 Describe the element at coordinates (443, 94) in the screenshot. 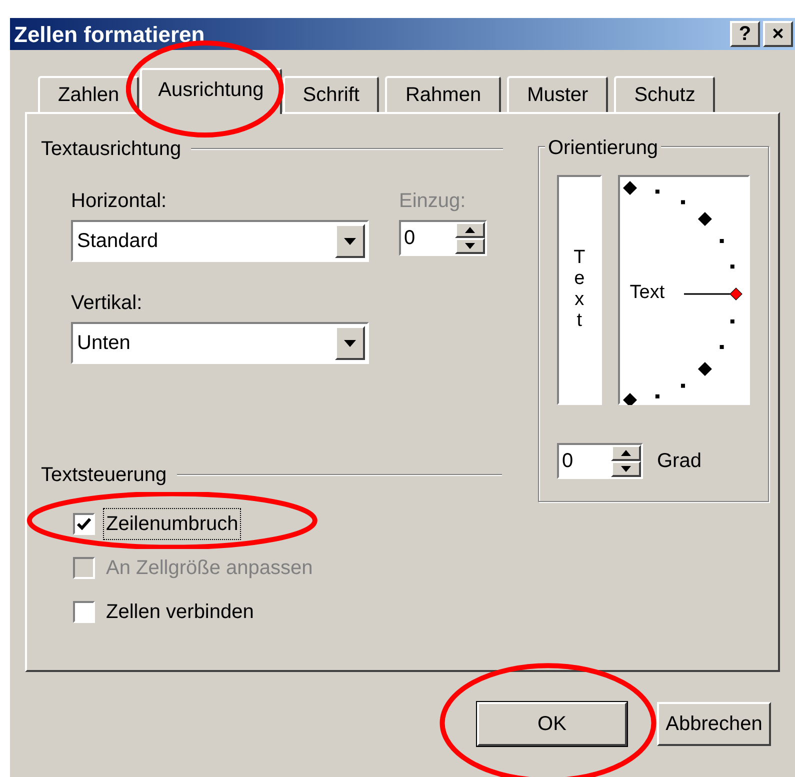

I see `tab: Rahmen` at that location.